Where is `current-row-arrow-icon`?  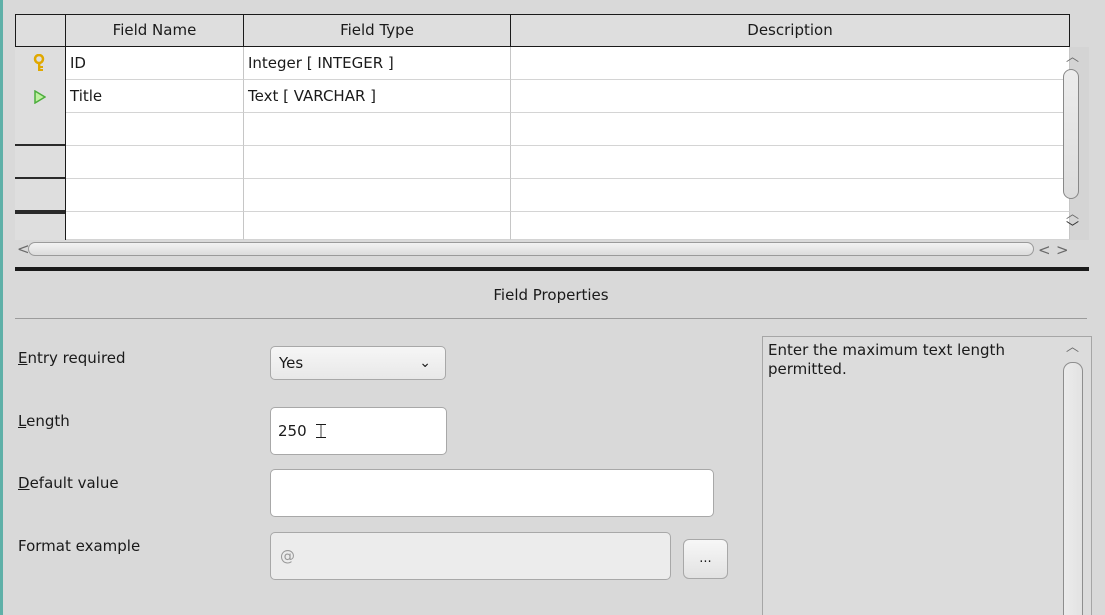
current-row-arrow-icon is located at coordinates (40, 97).